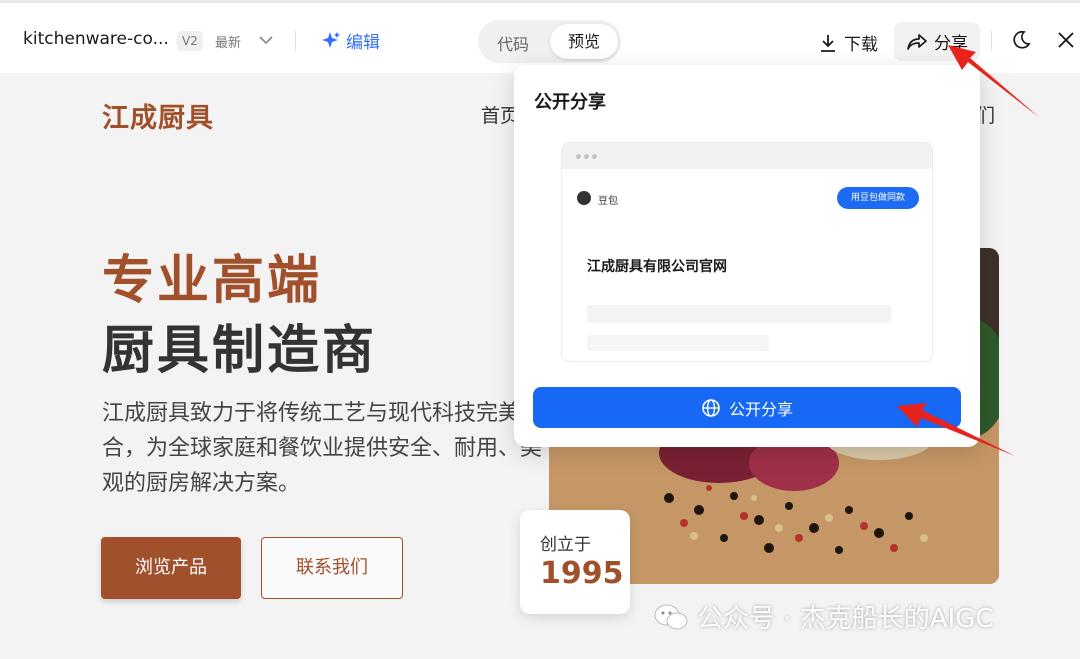 This screenshot has height=659, width=1080. I want to click on wechat-icon, so click(671, 616).